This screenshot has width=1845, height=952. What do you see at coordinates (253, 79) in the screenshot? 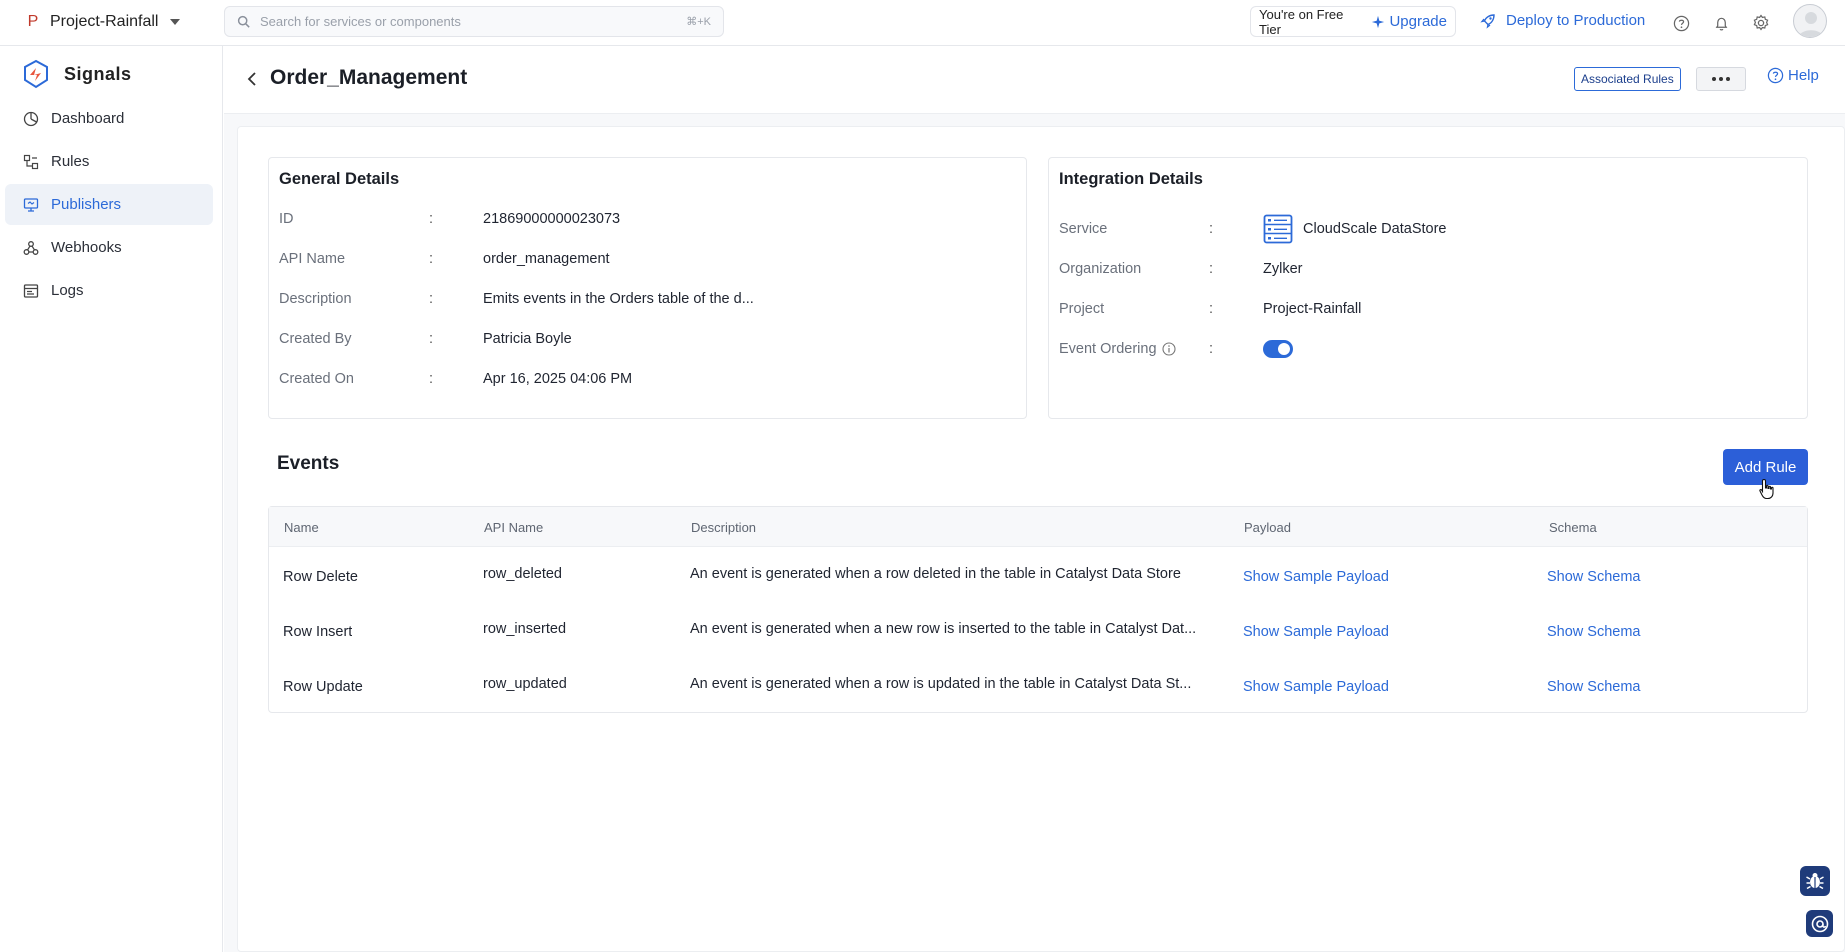
I see `back-arrow-icon` at bounding box center [253, 79].